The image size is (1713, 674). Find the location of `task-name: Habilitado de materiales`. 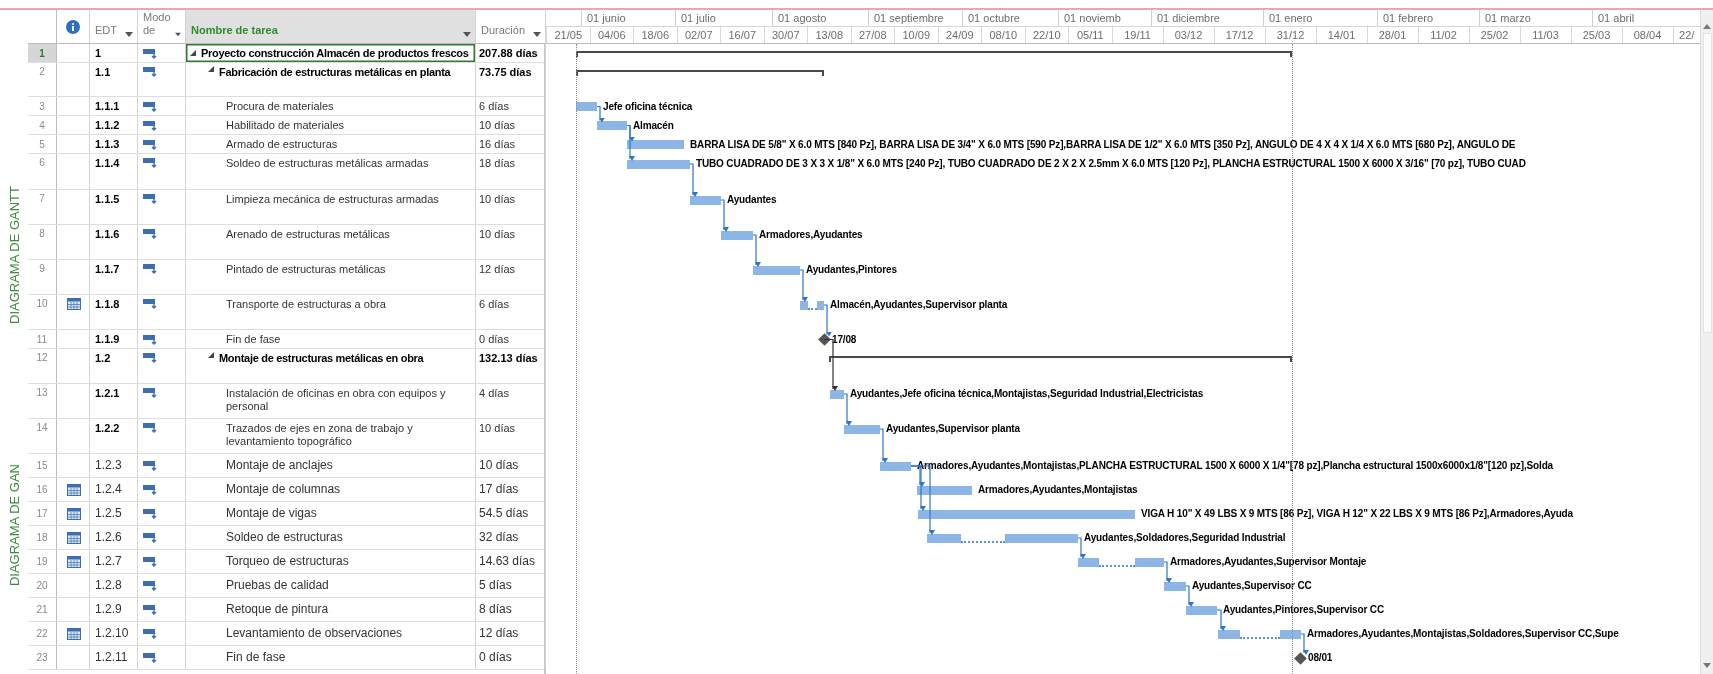

task-name: Habilitado de materiales is located at coordinates (285, 125).